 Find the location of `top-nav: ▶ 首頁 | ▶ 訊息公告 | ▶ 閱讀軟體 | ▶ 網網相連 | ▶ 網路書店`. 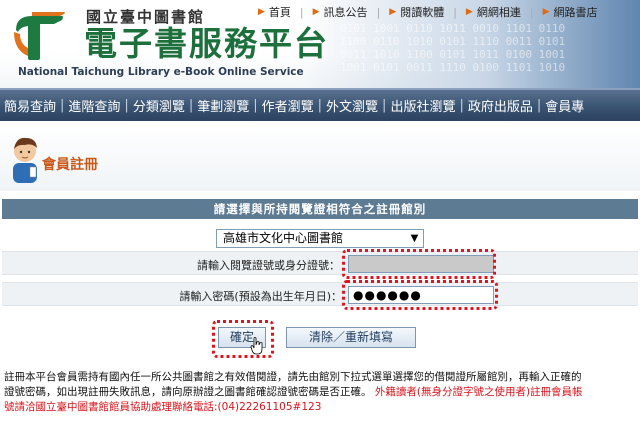

top-nav: ▶ 首頁 | ▶ 訊息公告 | ▶ 閱讀軟體 | ▶ 網網相連 | ▶ 網路書店 is located at coordinates (432, 12).